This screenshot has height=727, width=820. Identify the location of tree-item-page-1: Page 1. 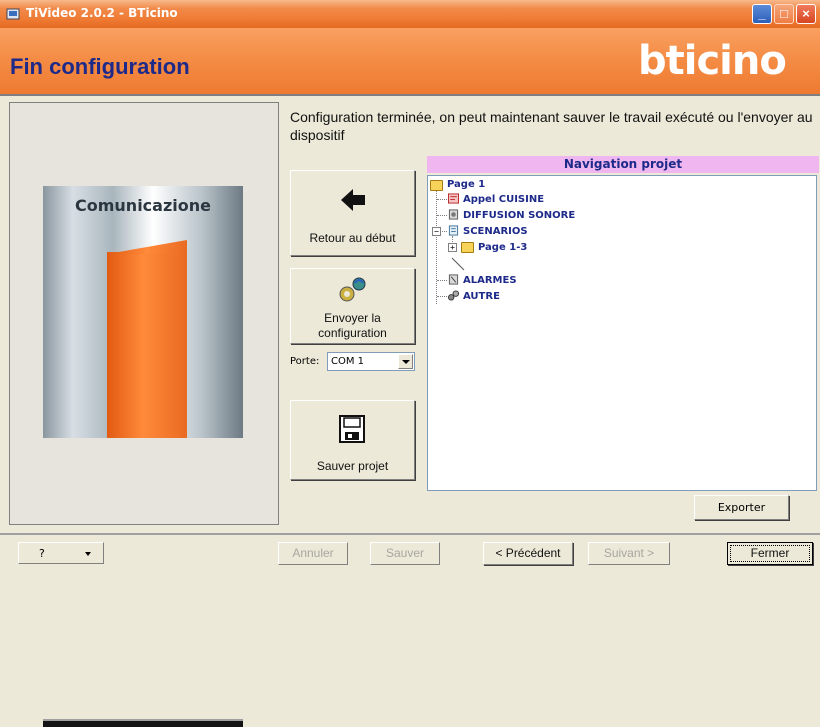
(466, 184).